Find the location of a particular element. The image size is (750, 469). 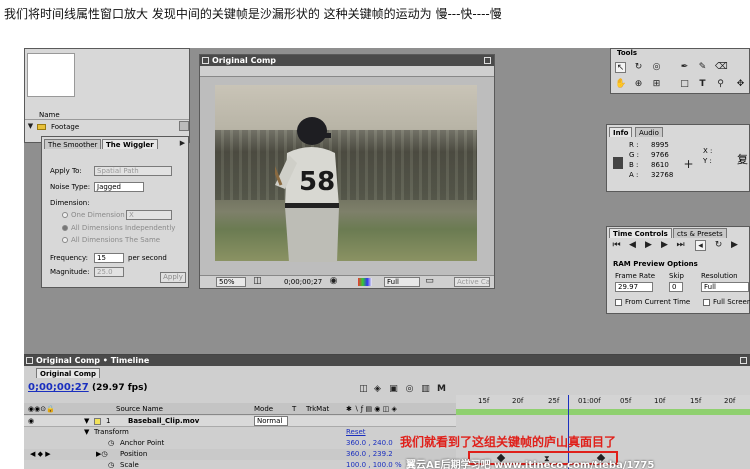

stopwatch-icon: ▶◷ is located at coordinates (102, 454).